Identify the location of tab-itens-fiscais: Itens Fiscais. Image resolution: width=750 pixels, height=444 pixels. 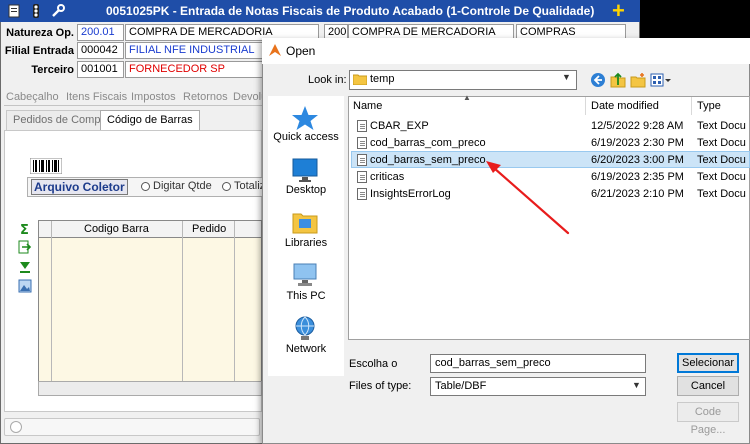
(96, 97).